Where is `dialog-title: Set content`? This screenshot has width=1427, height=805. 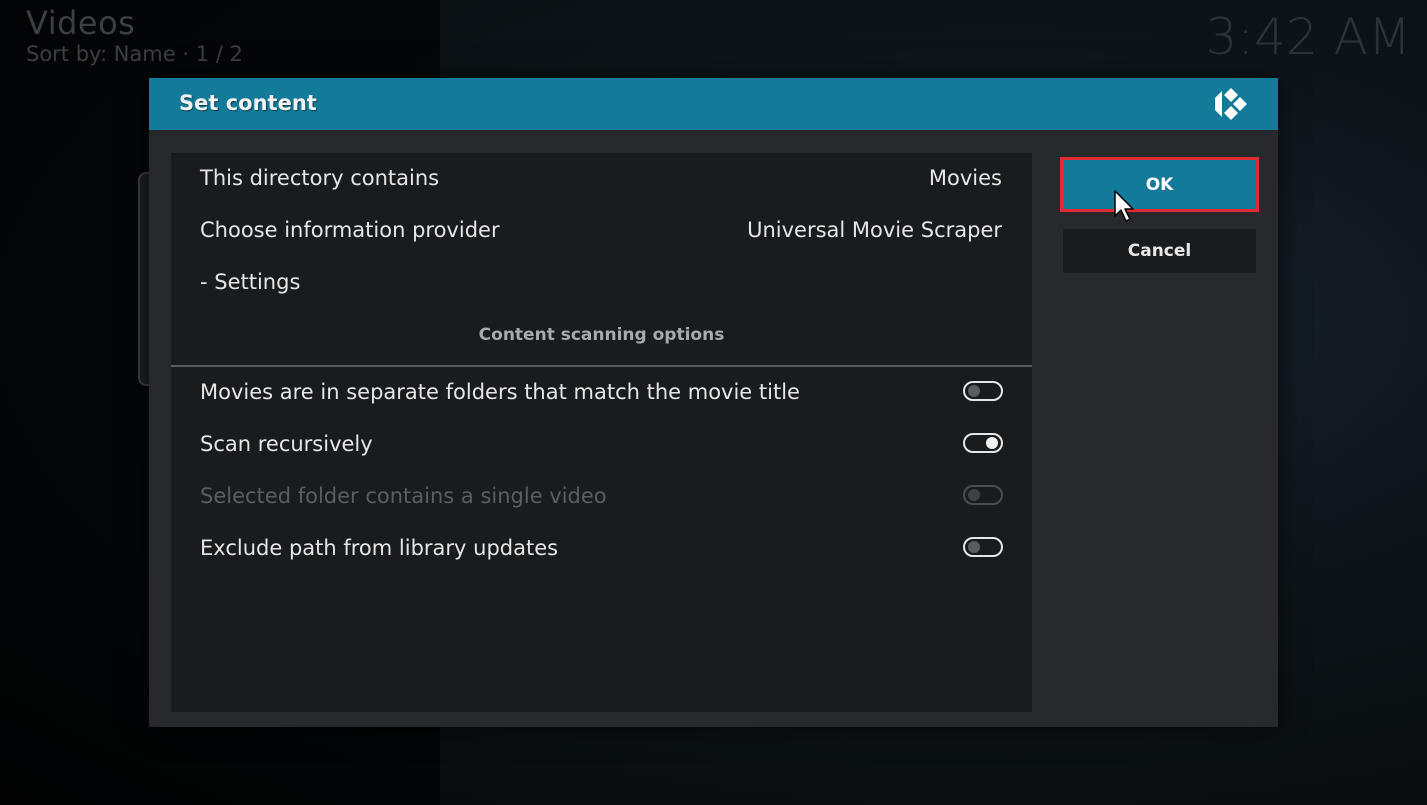 dialog-title: Set content is located at coordinates (248, 103).